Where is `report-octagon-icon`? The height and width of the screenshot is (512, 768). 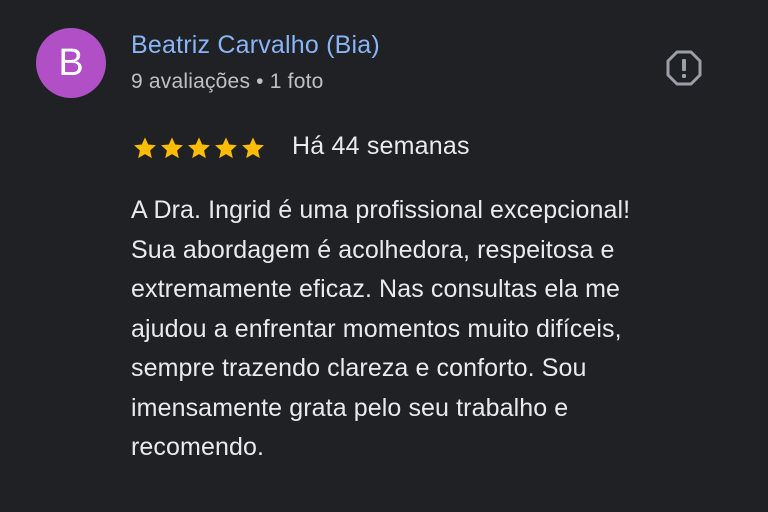
report-octagon-icon is located at coordinates (684, 68).